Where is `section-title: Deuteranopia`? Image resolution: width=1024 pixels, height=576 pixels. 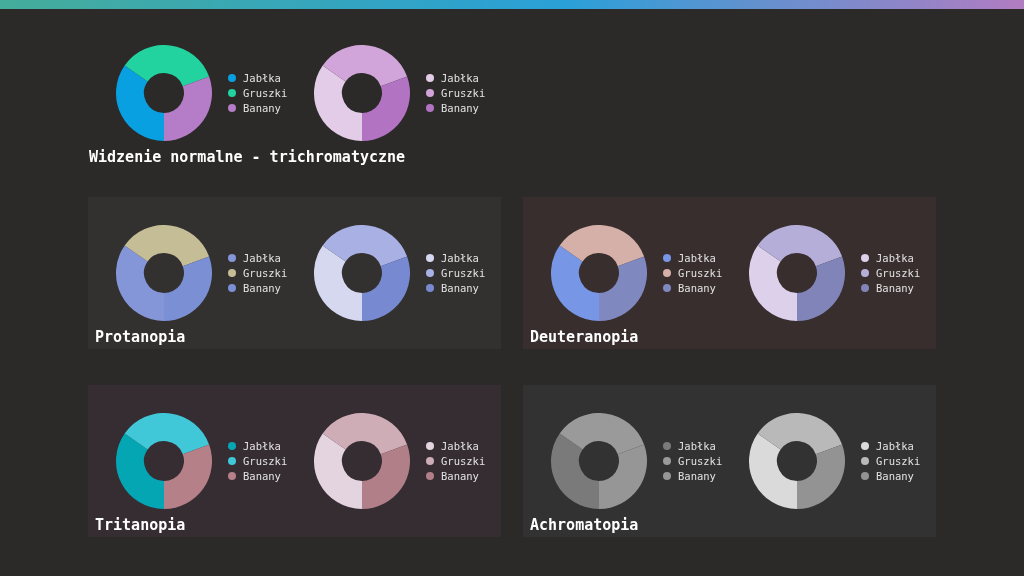 section-title: Deuteranopia is located at coordinates (585, 337).